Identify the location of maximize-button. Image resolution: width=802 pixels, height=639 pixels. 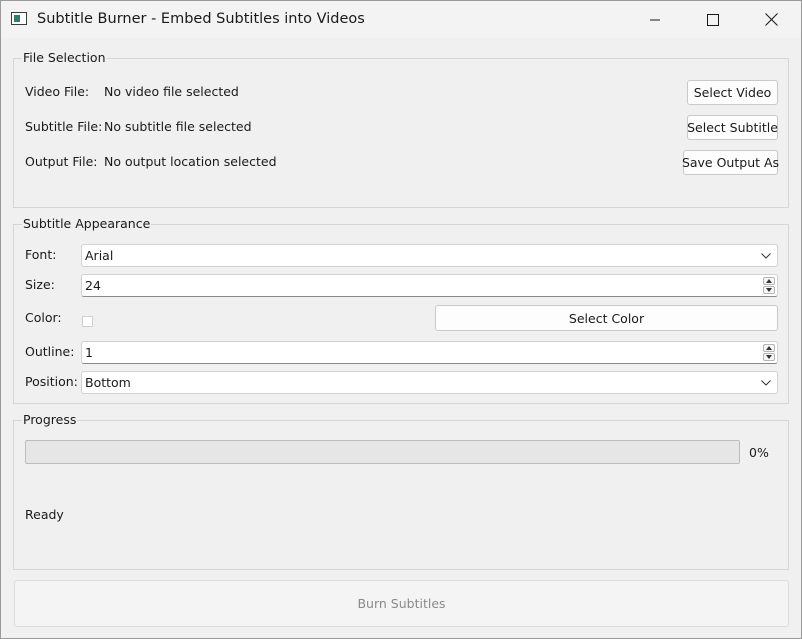
(713, 19).